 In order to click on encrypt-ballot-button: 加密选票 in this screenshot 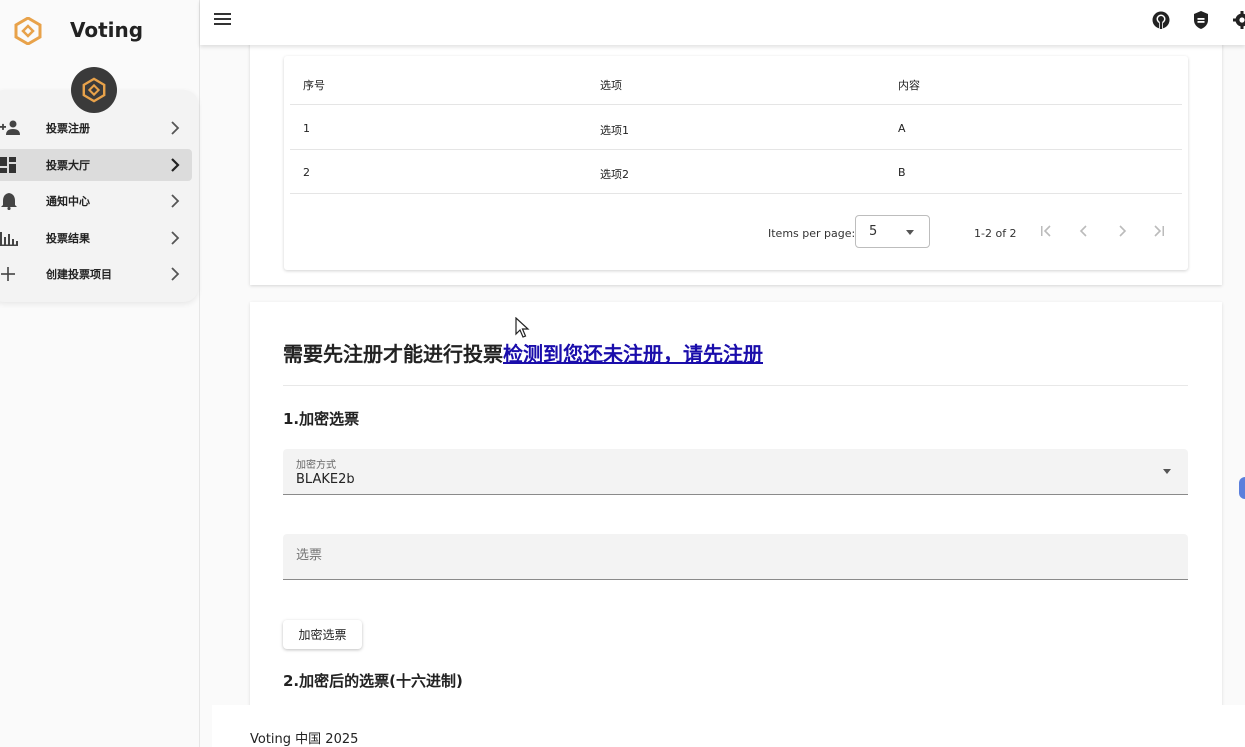, I will do `click(322, 634)`.